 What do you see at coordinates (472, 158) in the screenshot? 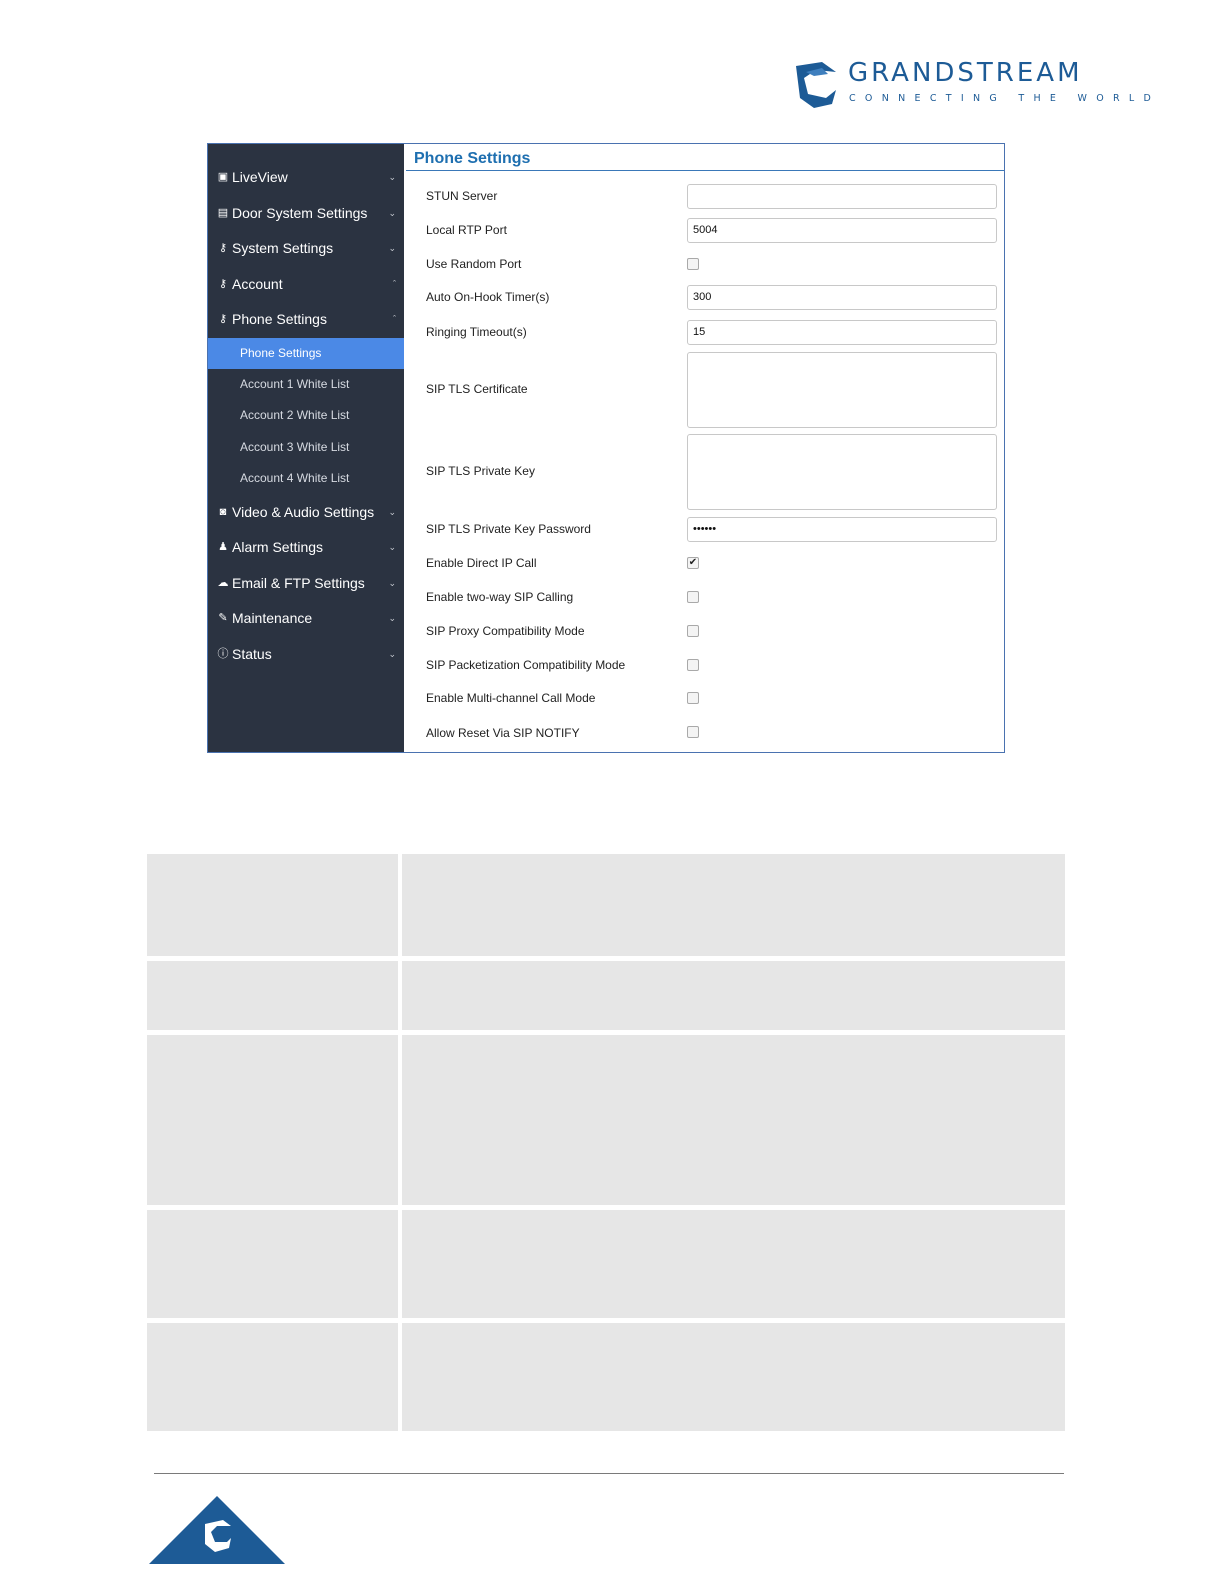
I see `page-title: Phone Settings` at bounding box center [472, 158].